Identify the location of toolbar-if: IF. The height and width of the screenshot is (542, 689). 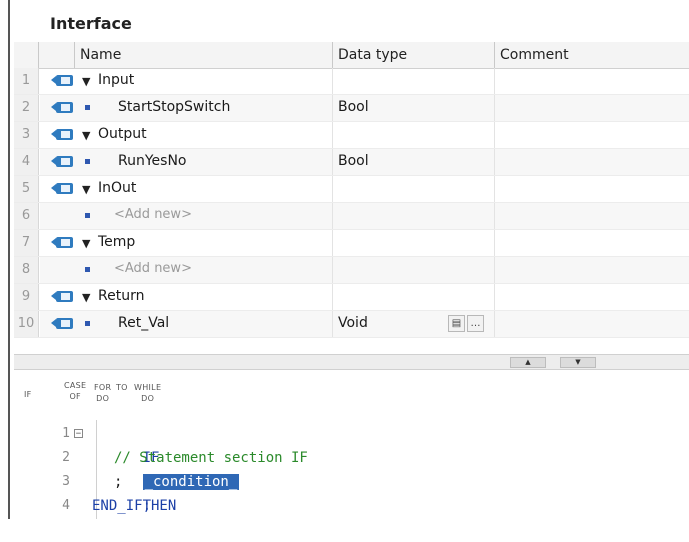
(28, 394).